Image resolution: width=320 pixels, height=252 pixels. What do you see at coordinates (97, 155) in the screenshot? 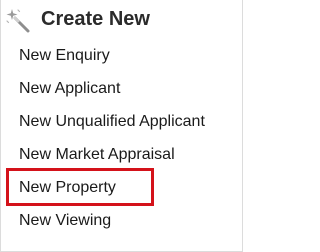
I see `menu-item-new-market-appraisal: New Market Appraisal` at bounding box center [97, 155].